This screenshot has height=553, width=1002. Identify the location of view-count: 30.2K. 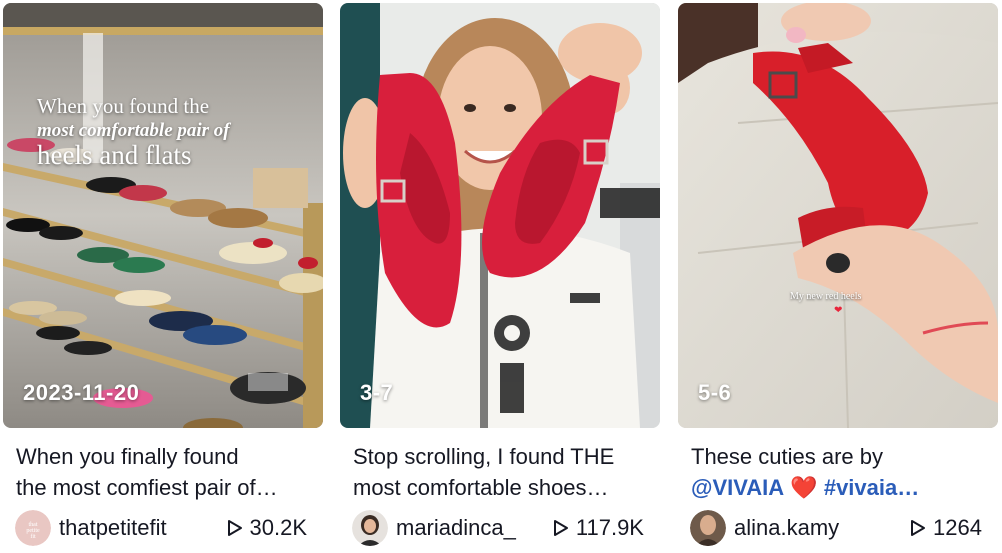
(267, 528).